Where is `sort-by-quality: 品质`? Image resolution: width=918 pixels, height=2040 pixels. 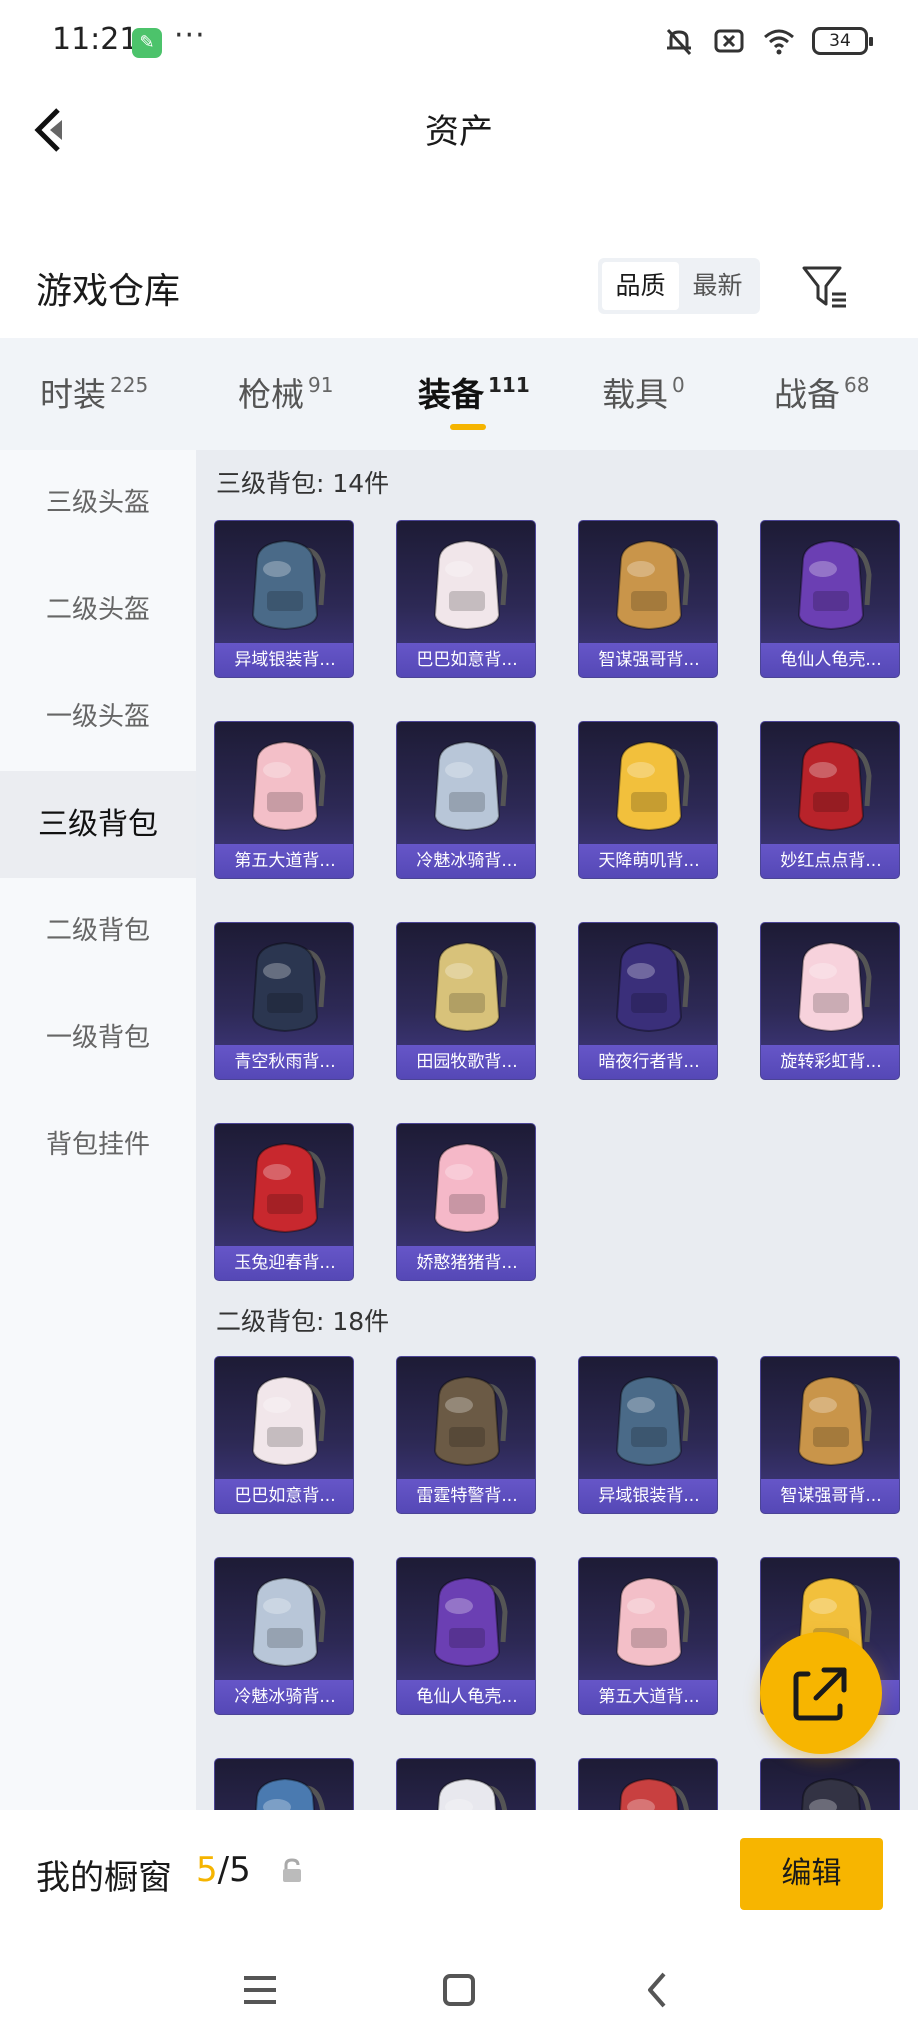 sort-by-quality: 品质 is located at coordinates (640, 286).